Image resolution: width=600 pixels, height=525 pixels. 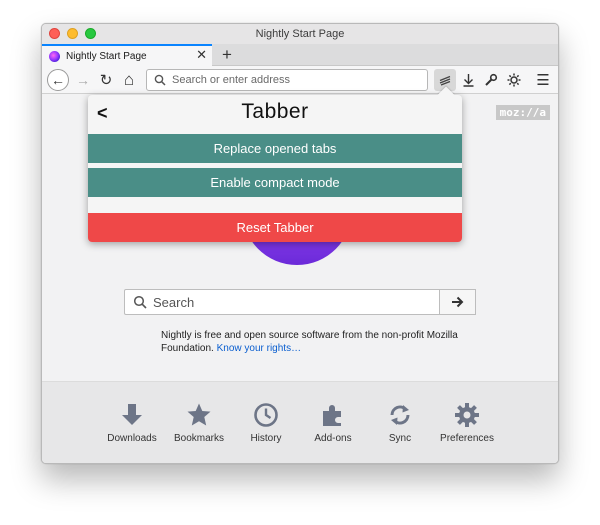 What do you see at coordinates (201, 55) in the screenshot?
I see `tab-close-icon: ✕` at bounding box center [201, 55].